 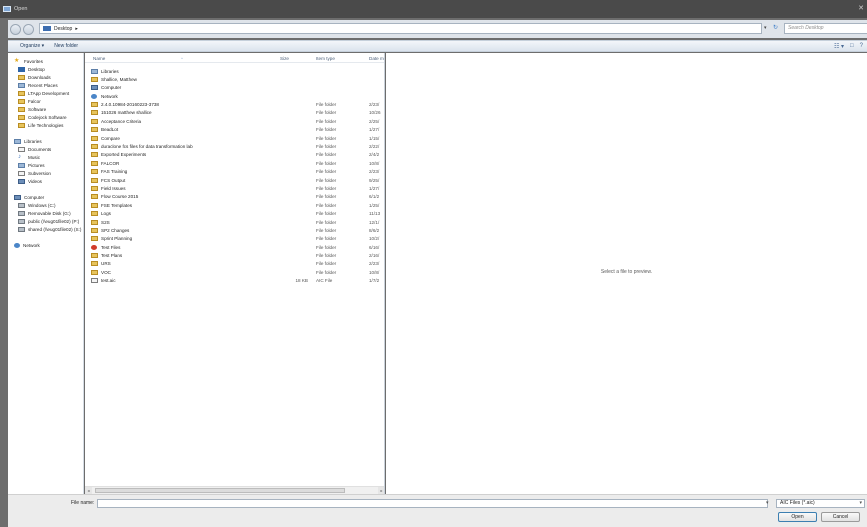 What do you see at coordinates (45, 149) in the screenshot?
I see `nav-documents: Documents` at bounding box center [45, 149].